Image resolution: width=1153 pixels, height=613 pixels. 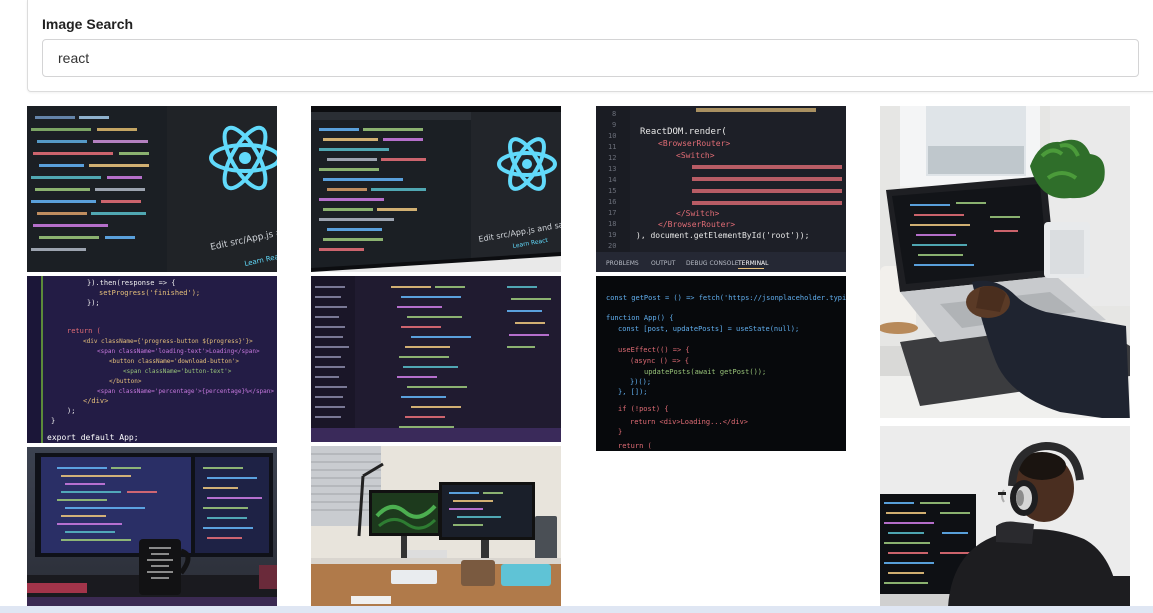 I want to click on search-label: Image Search, so click(x=88, y=24).